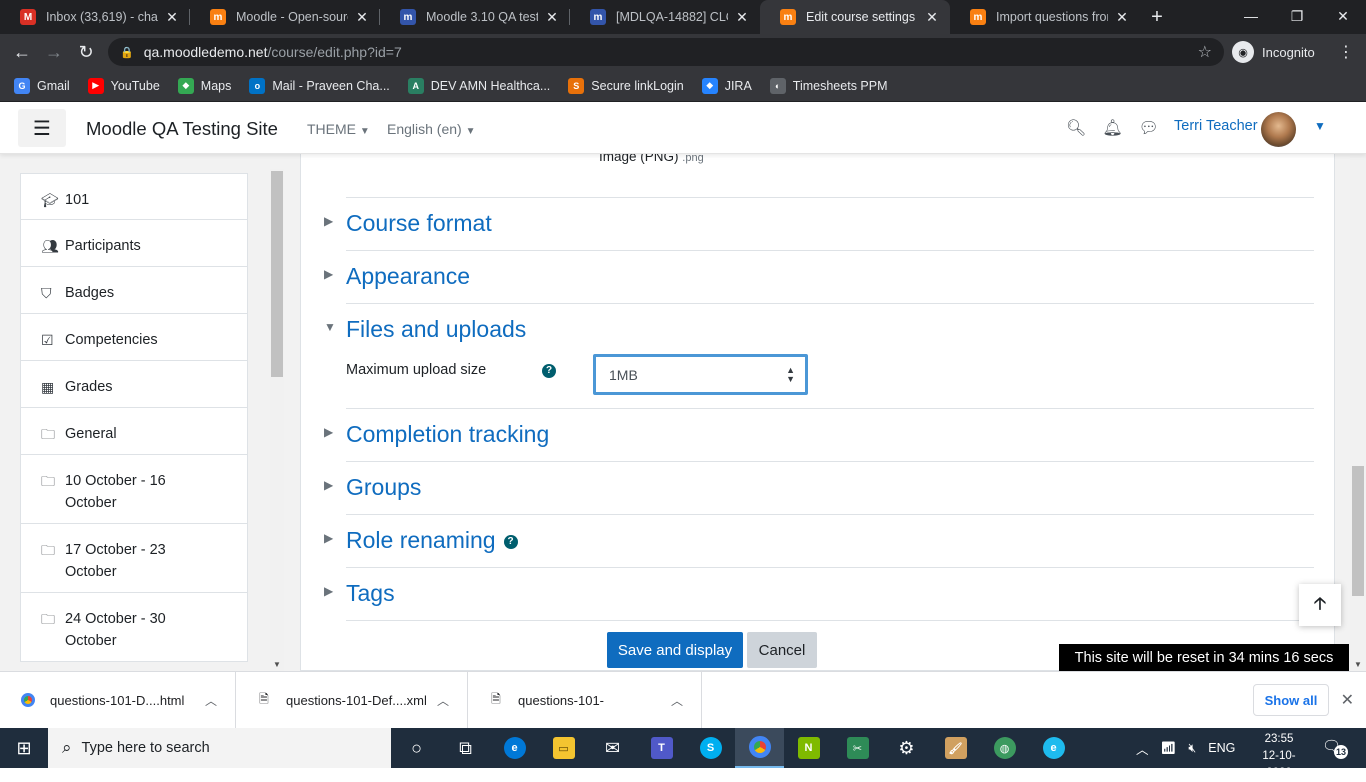 Image resolution: width=1366 pixels, height=782 pixels. I want to click on input-language: ENG, so click(1221, 748).